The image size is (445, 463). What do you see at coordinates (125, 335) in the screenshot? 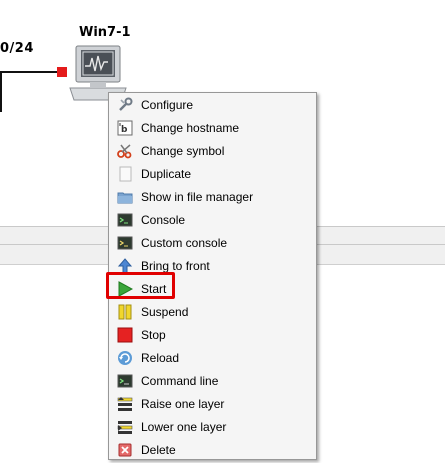
I see `stop-icon` at bounding box center [125, 335].